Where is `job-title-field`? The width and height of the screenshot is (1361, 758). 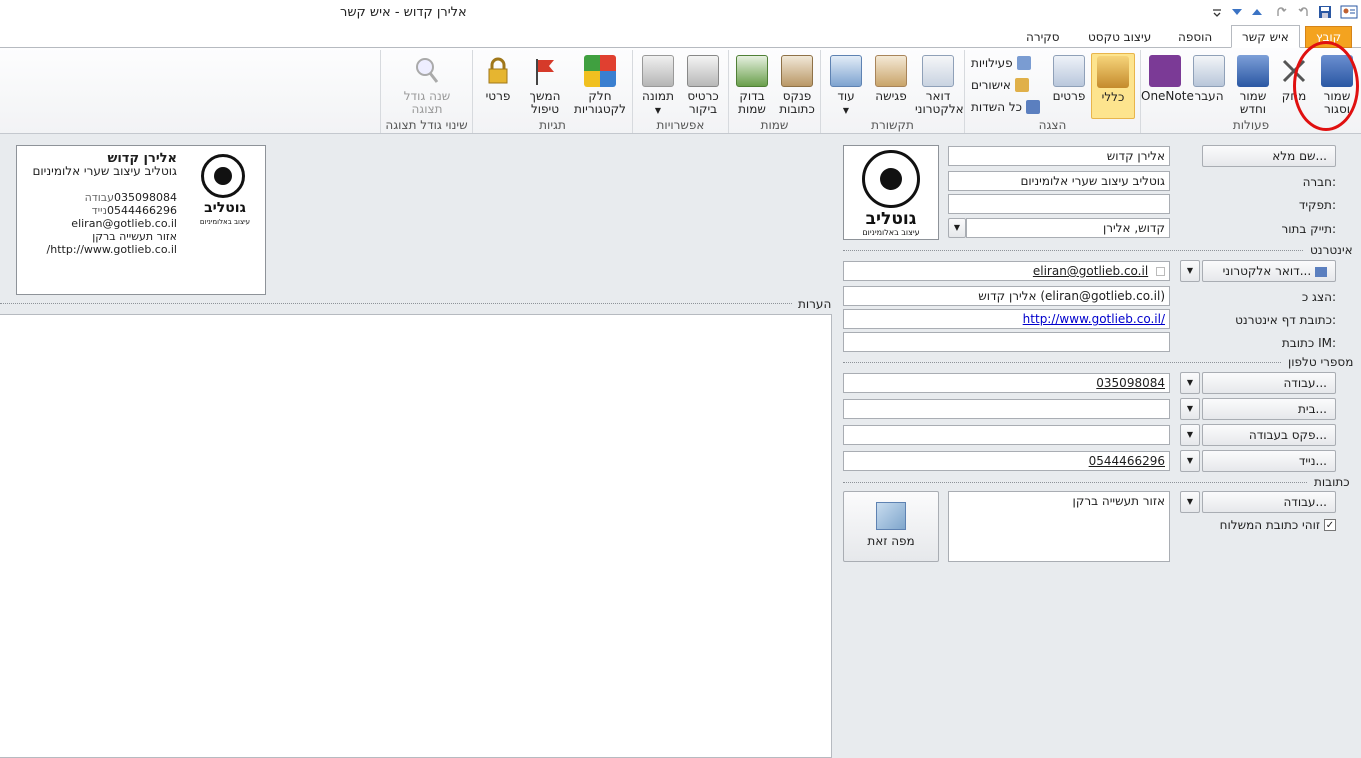
job-title-field is located at coordinates (1059, 204).